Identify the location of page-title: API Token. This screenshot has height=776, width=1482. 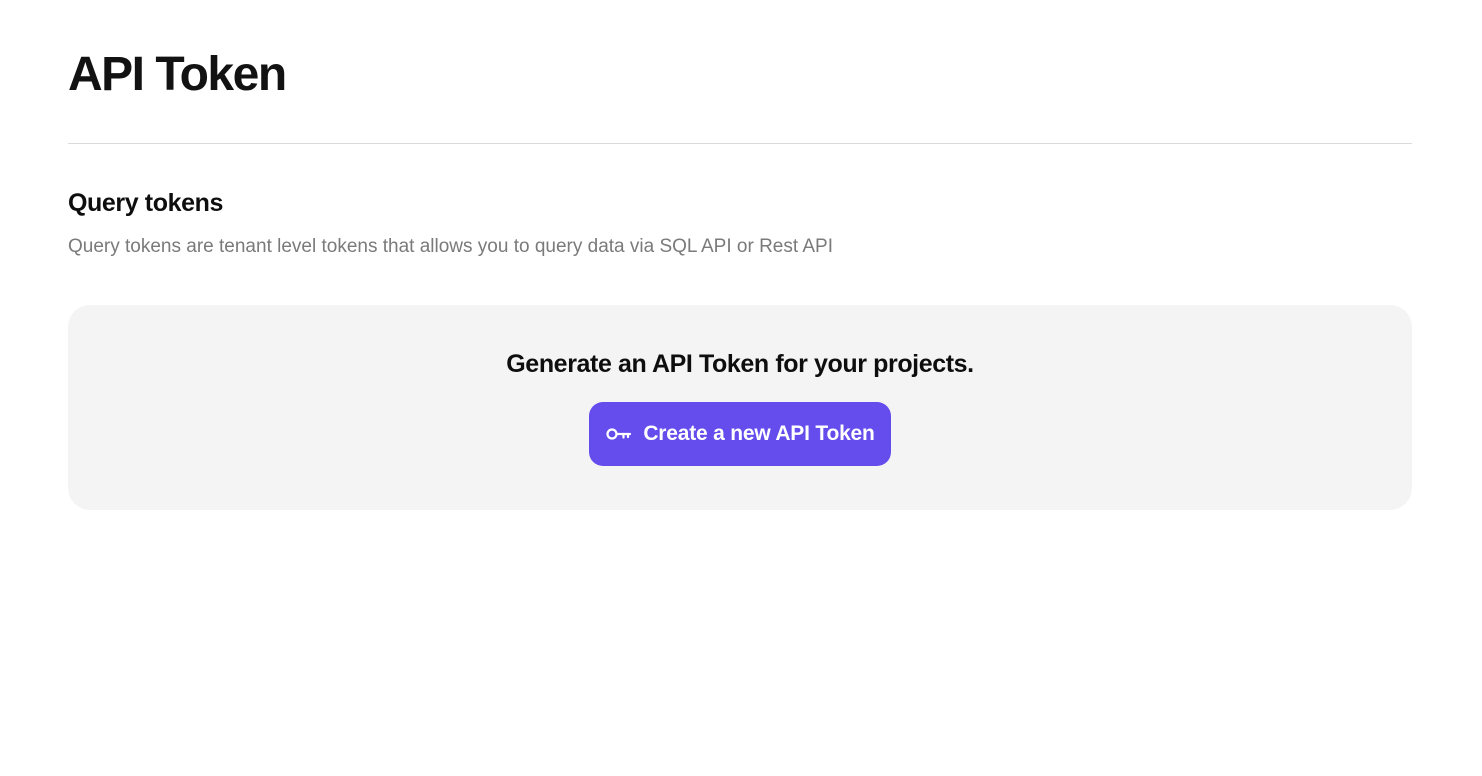
(177, 74).